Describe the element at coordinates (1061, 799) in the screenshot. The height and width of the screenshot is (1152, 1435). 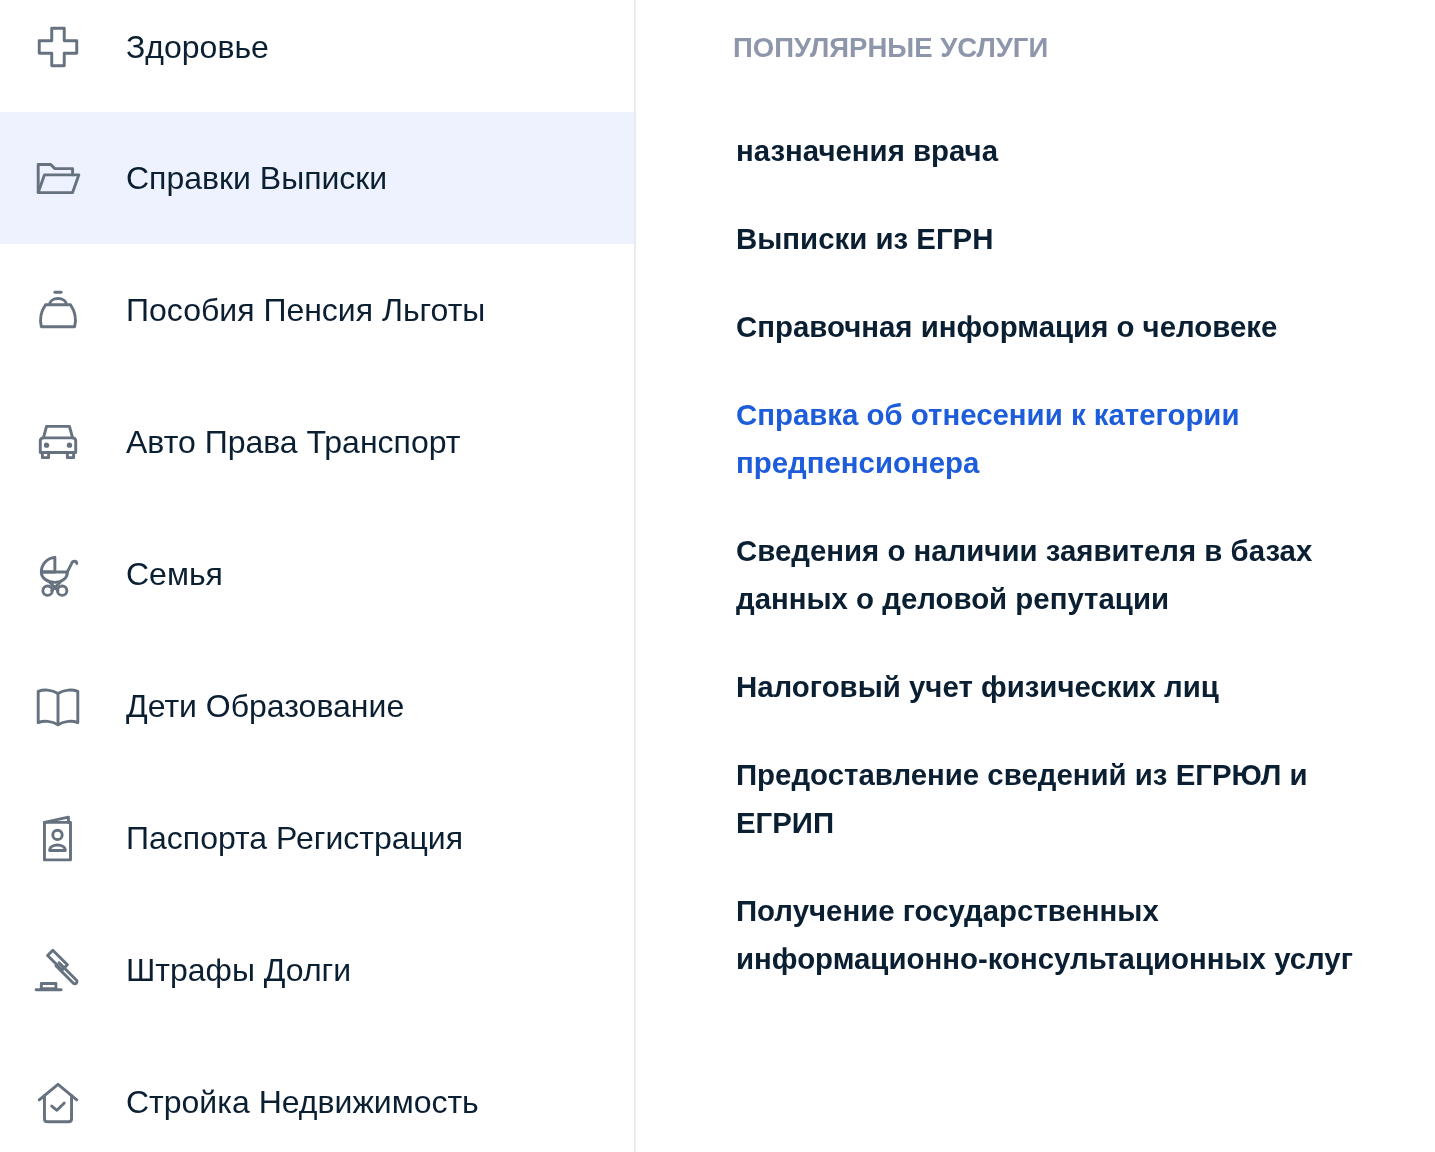
I see `service-link: Предоставление сведений из ЕГРЮЛ и ЕГРИП` at that location.